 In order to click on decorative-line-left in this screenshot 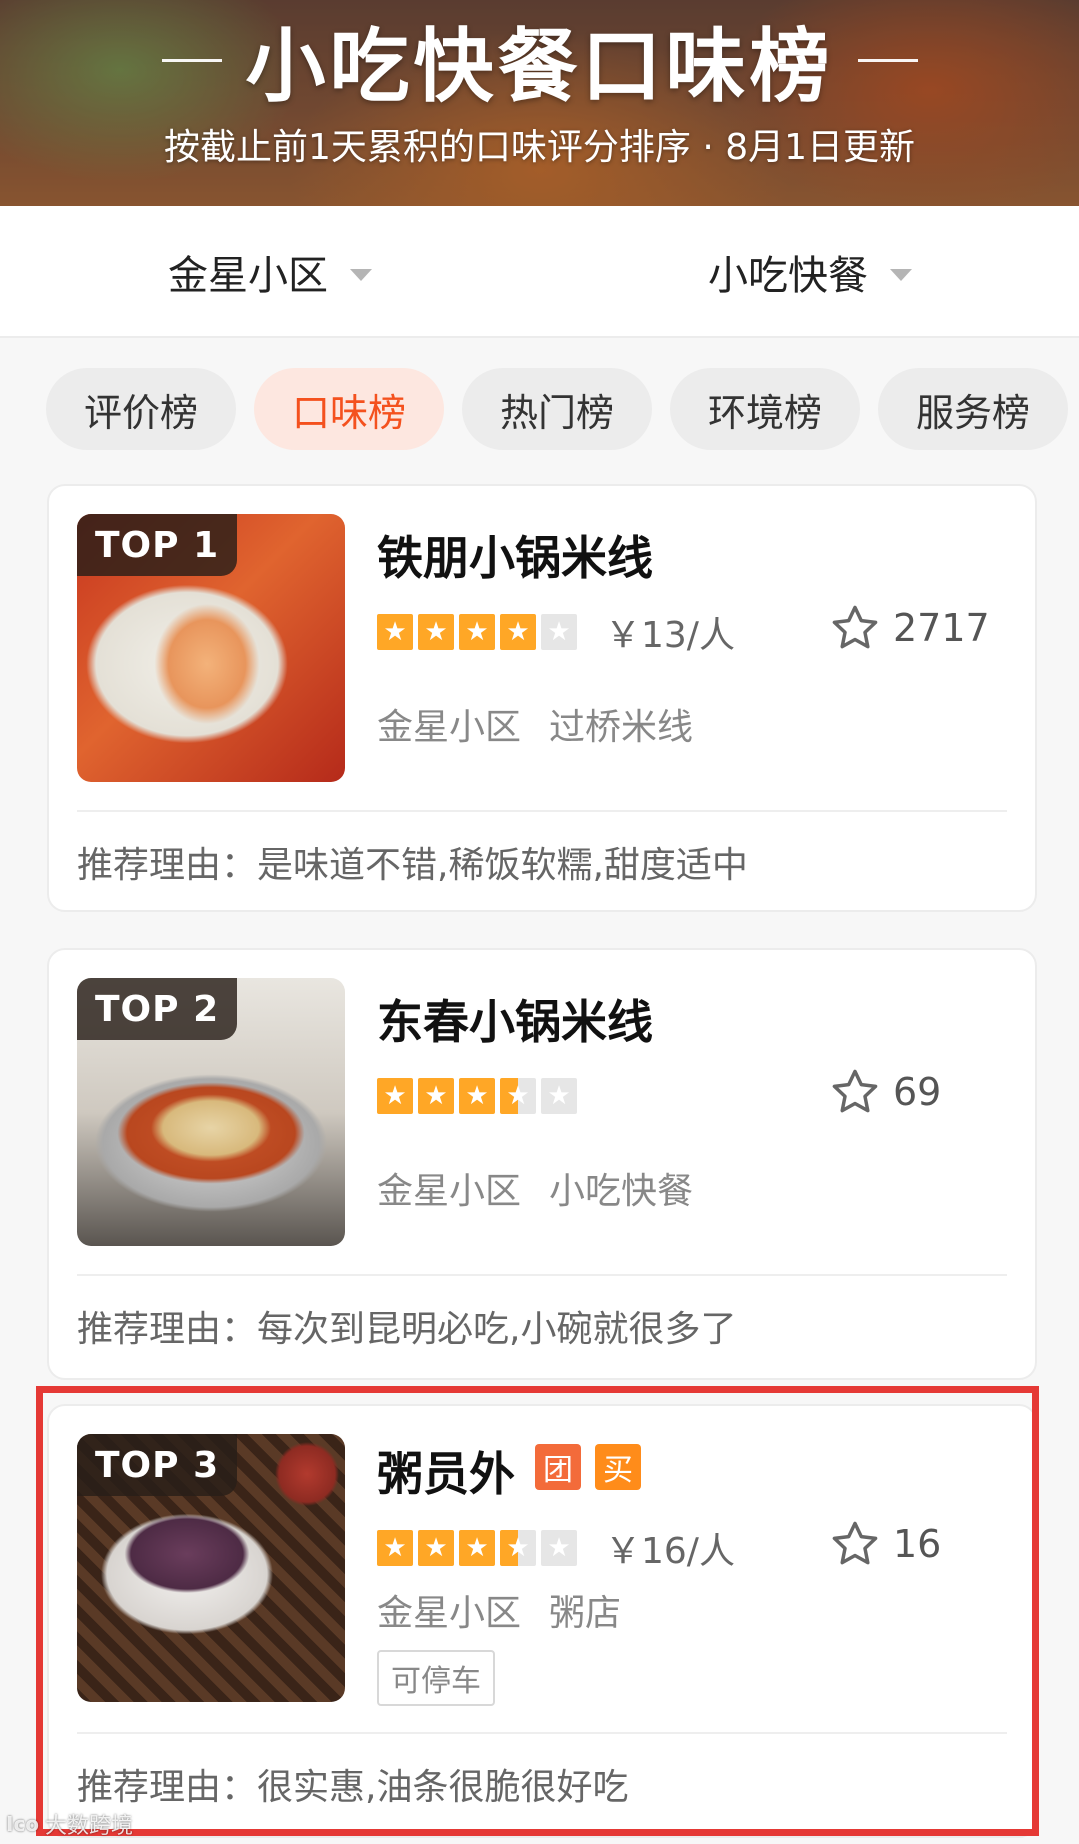, I will do `click(191, 60)`.